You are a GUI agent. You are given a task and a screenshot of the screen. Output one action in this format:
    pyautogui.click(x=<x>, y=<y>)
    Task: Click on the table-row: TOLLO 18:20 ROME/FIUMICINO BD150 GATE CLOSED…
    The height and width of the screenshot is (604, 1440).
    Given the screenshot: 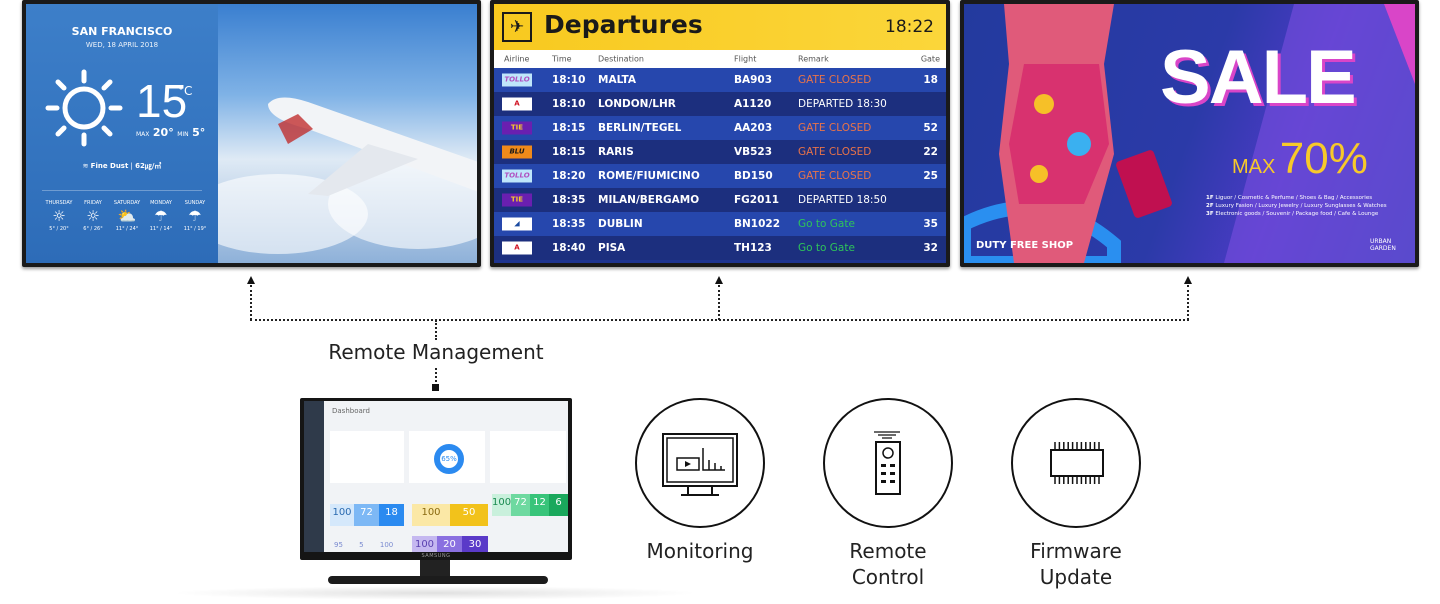 What is the action you would take?
    pyautogui.click(x=720, y=176)
    